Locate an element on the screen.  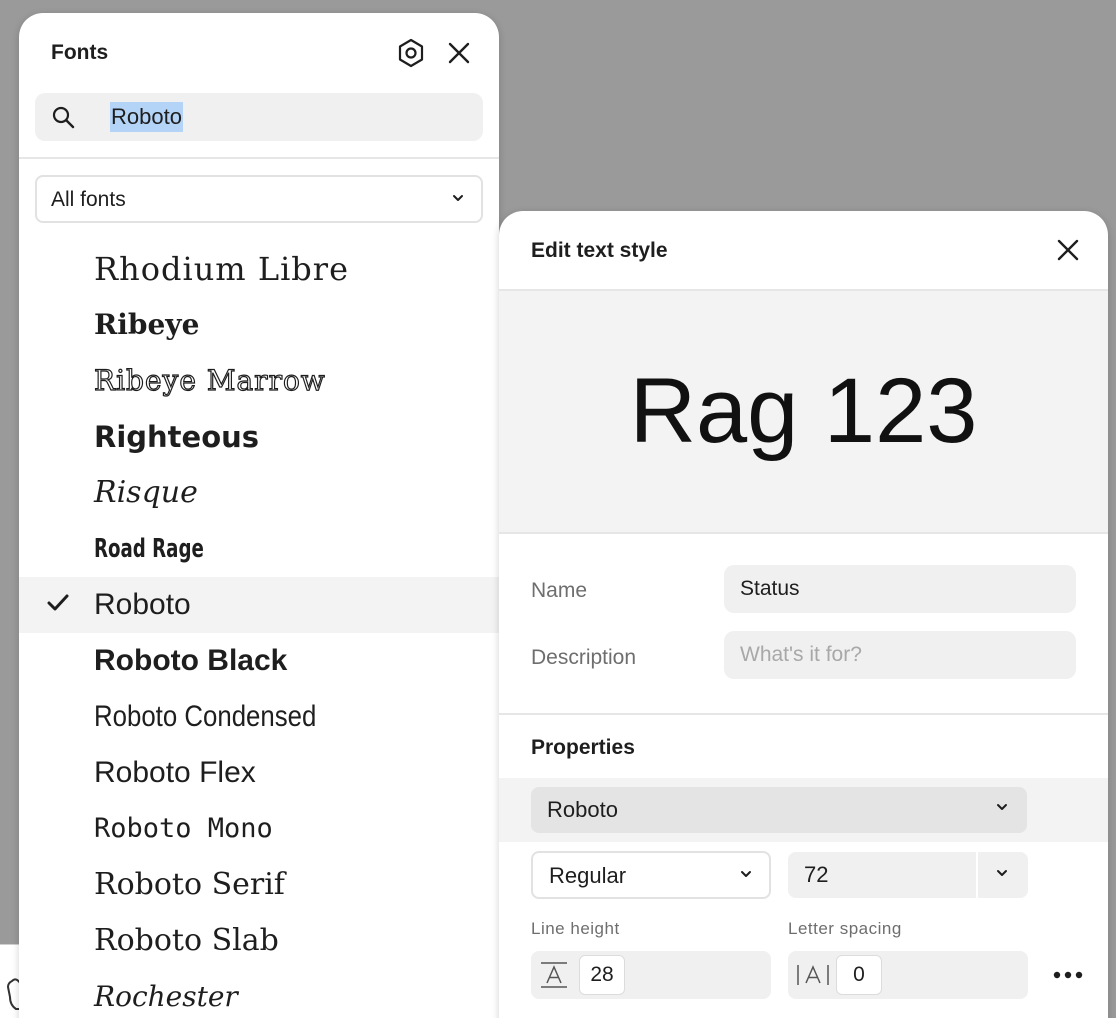
letter-spacing-label: Letter spacing is located at coordinates (845, 928).